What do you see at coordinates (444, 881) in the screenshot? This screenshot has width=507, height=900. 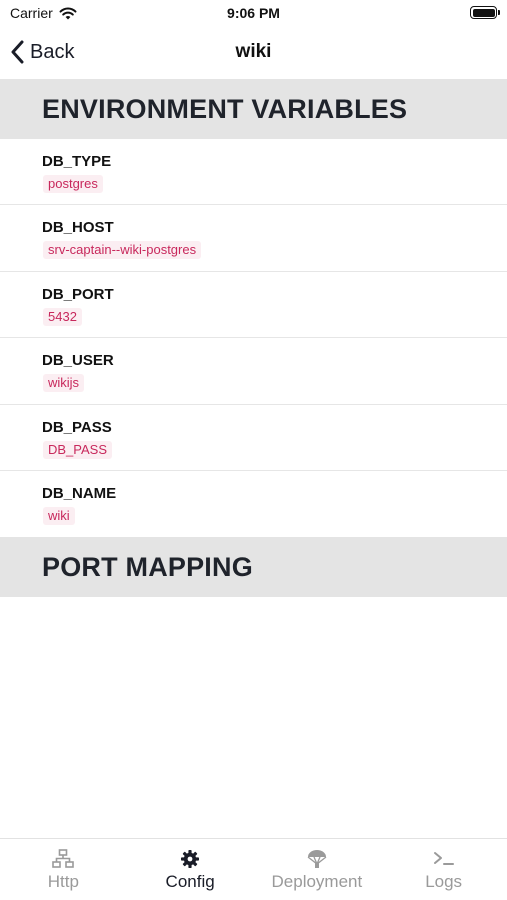 I see `tab-label: Logs` at bounding box center [444, 881].